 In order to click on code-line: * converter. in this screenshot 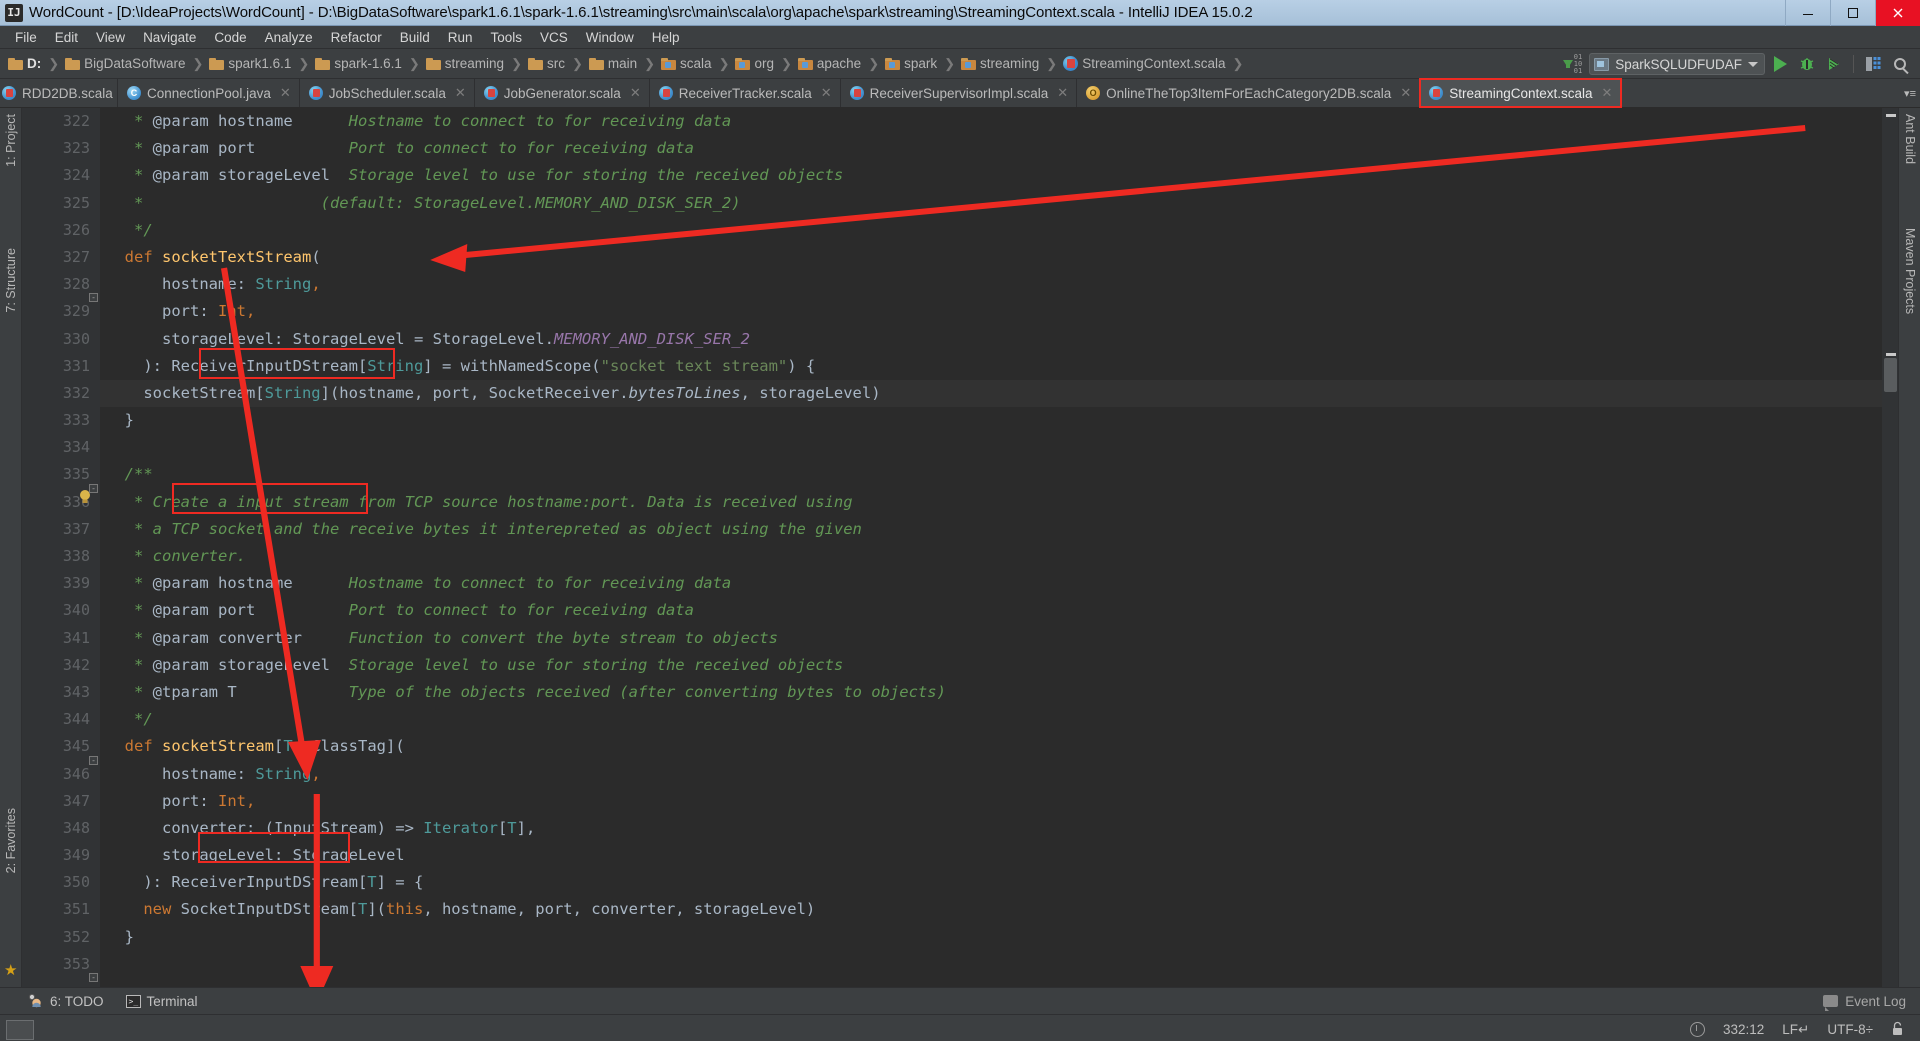, I will do `click(991, 556)`.